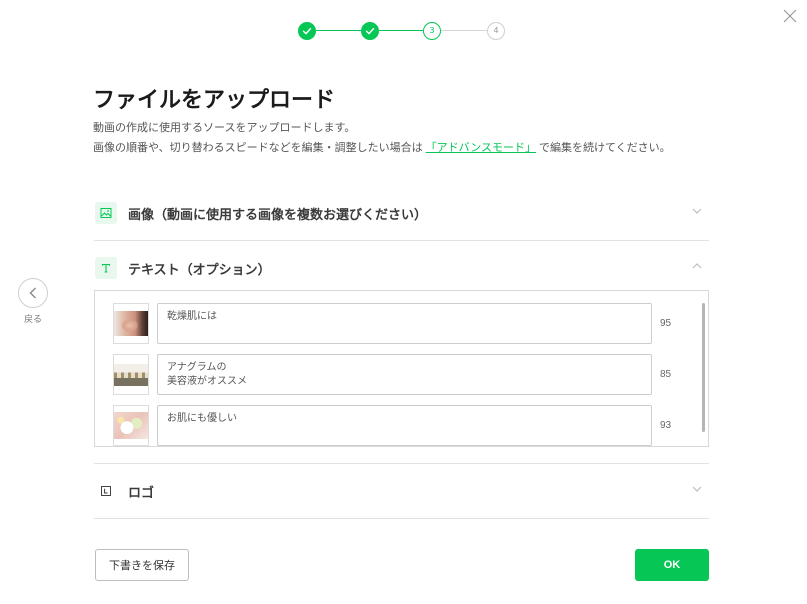 Image resolution: width=807 pixels, height=604 pixels. What do you see at coordinates (481, 148) in the screenshot?
I see `advanced-mode-link: 「アドバンスモード」` at bounding box center [481, 148].